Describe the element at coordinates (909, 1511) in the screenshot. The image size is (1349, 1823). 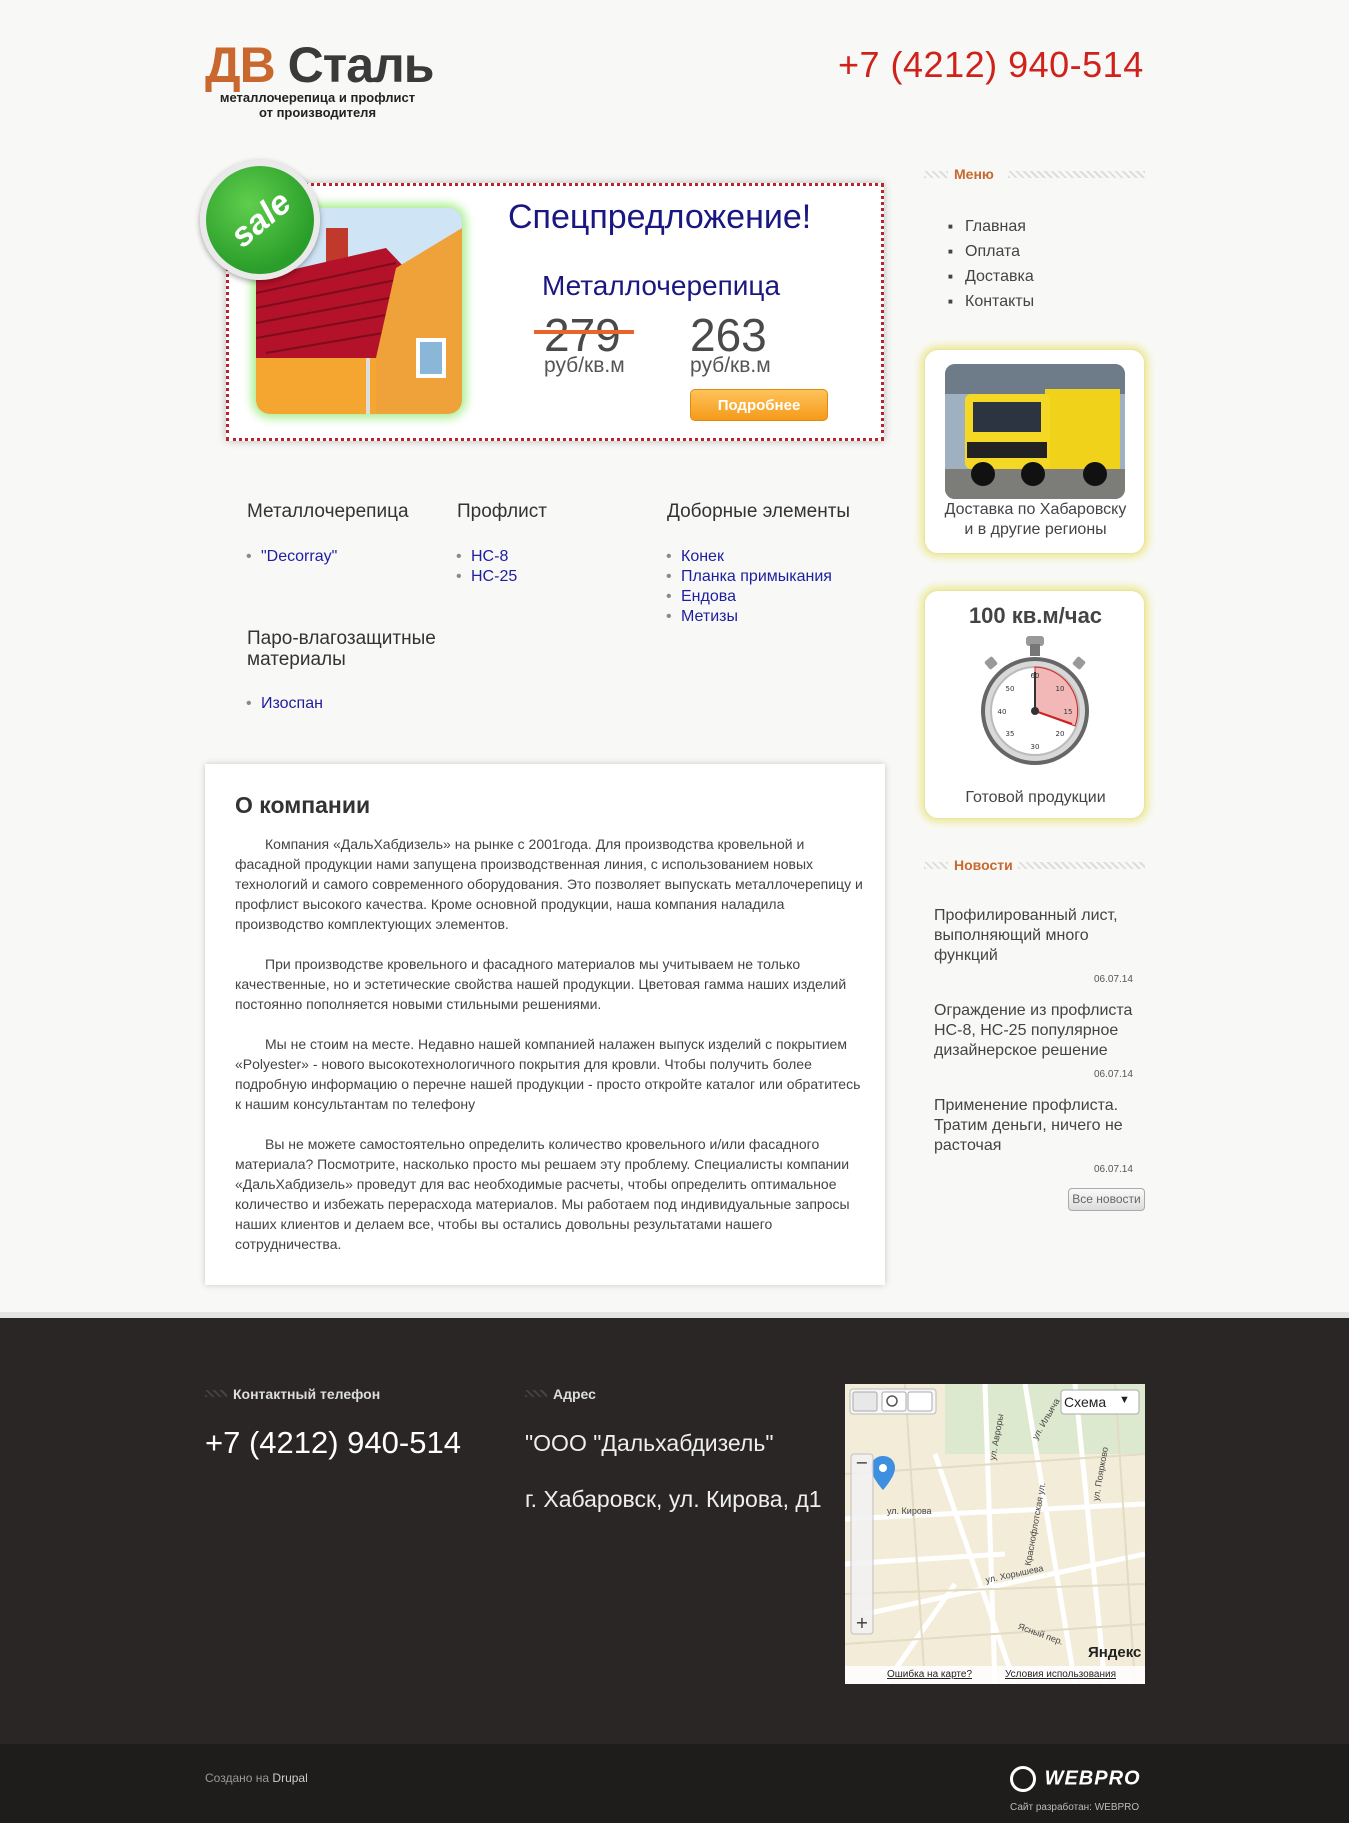
I see `map-street-label: ул. Кирова` at that location.